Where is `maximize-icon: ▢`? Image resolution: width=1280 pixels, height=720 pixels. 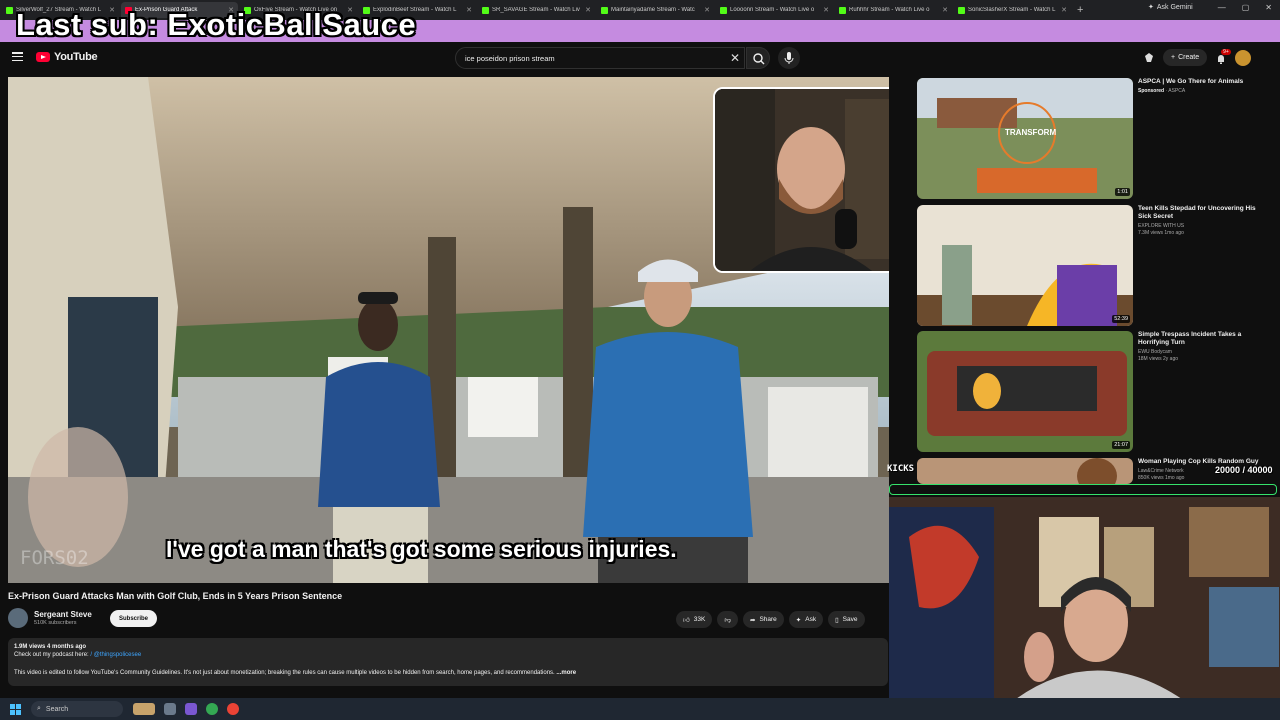
maximize-icon: ▢ is located at coordinates (1246, 7).